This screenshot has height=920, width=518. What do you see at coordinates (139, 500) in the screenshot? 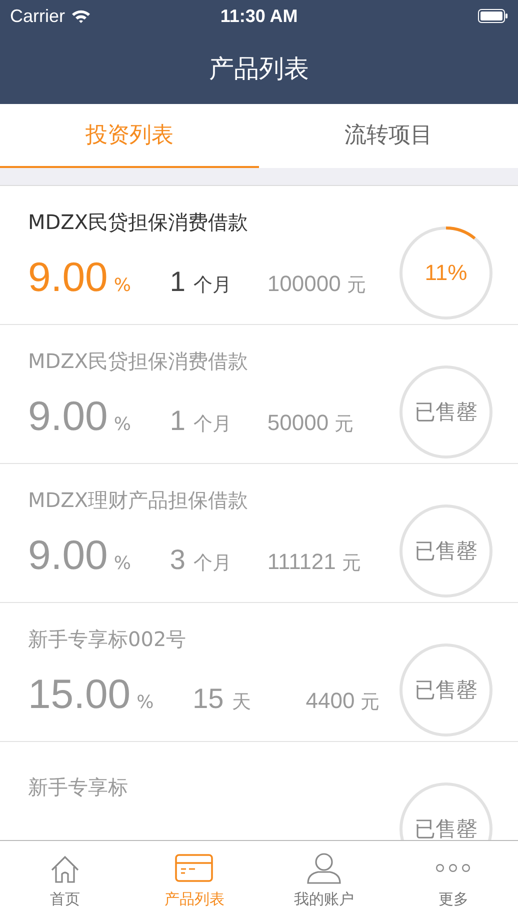
I see `product-title: MDZX理财产品担保借款` at bounding box center [139, 500].